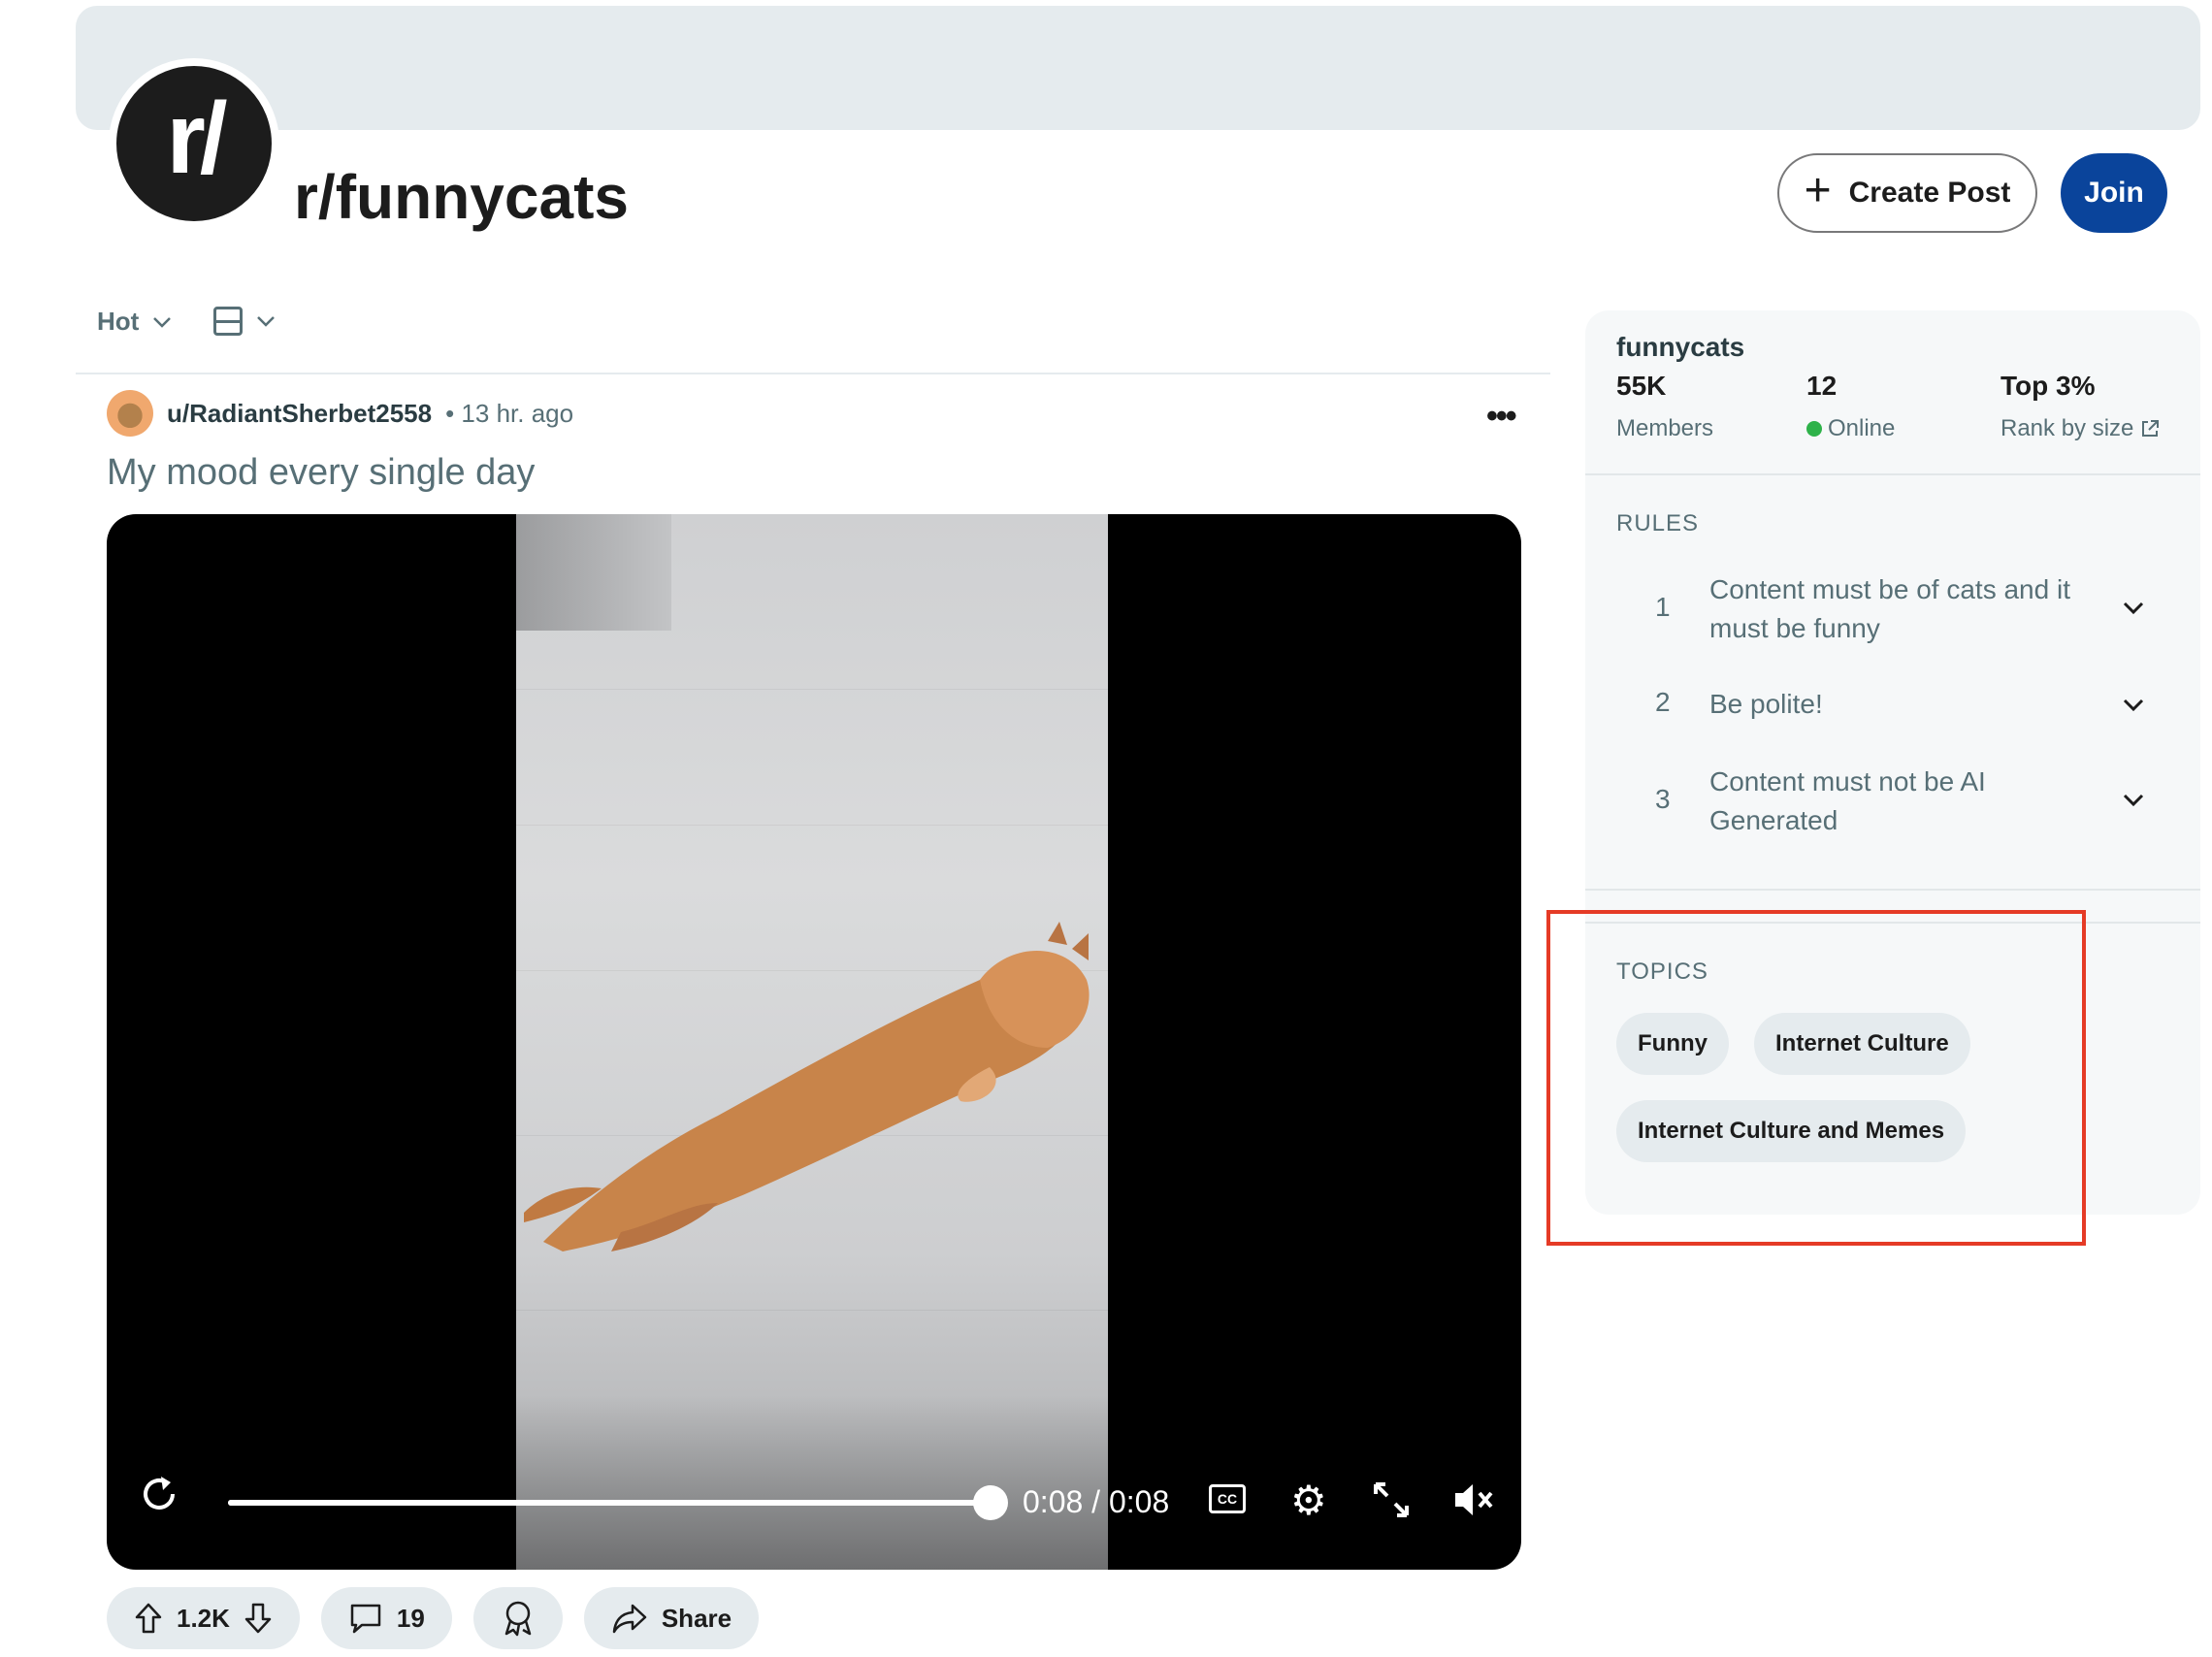 This screenshot has height=1657, width=2212. I want to click on video-doorframe, so click(593, 572).